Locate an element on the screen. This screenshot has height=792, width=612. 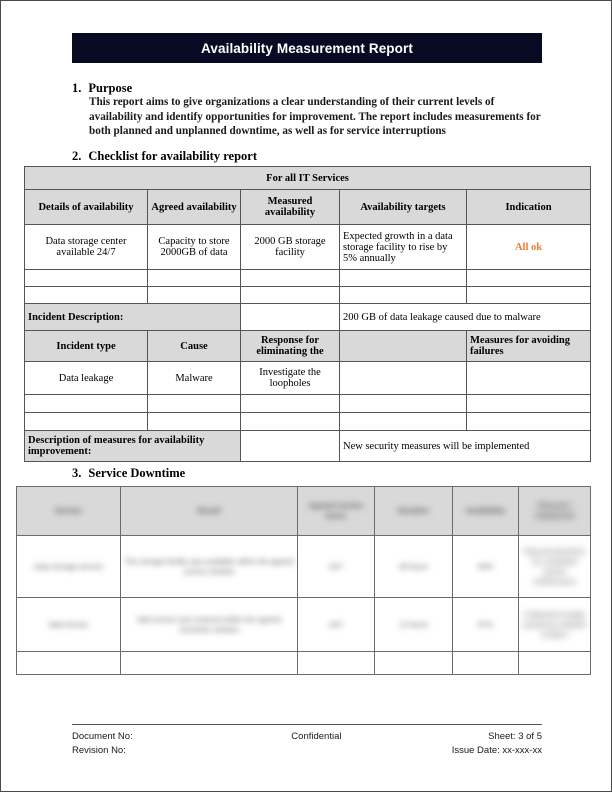
col-header-availability: Availability is located at coordinates (485, 511).